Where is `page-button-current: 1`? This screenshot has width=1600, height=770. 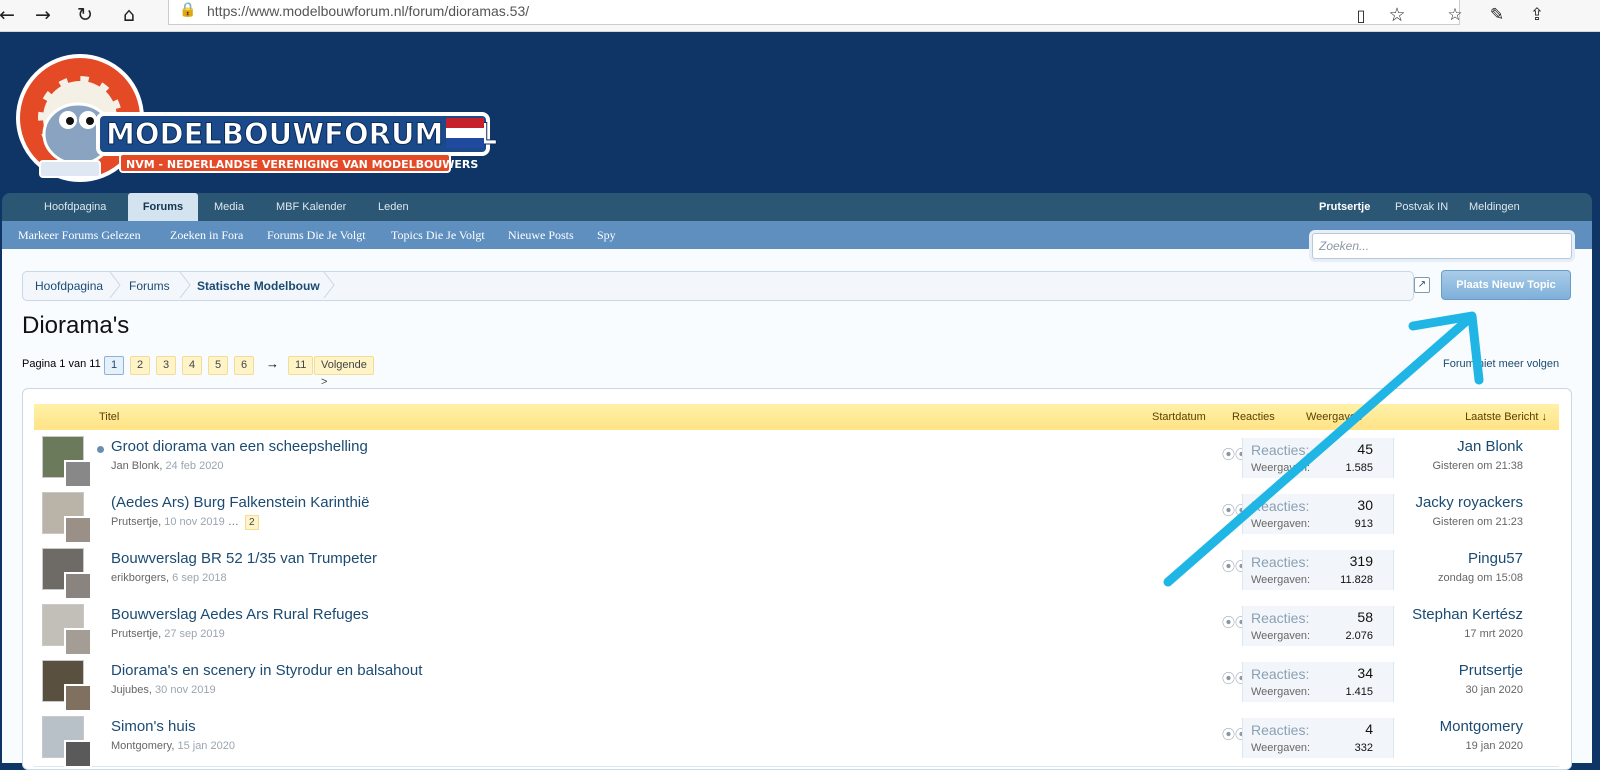 page-button-current: 1 is located at coordinates (114, 365).